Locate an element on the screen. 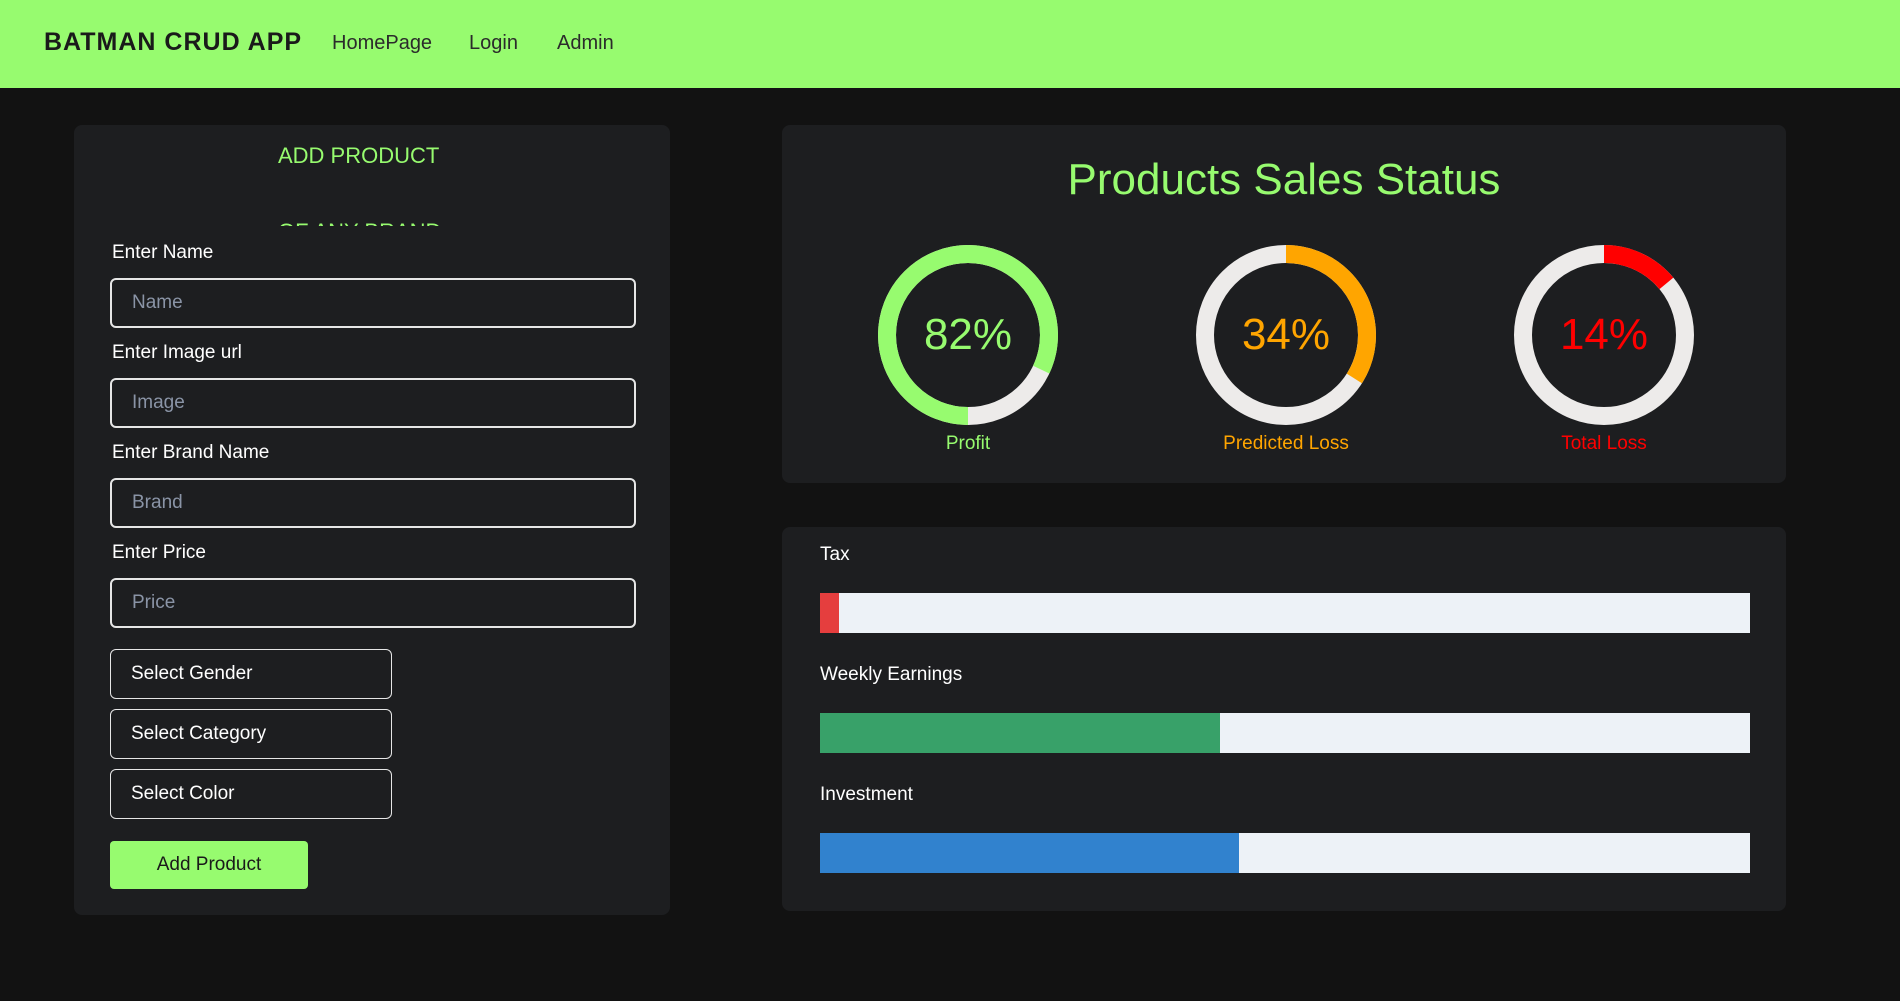 Image resolution: width=1900 pixels, height=1001 pixels. form-subtitle: OF ANY BRAND is located at coordinates (388, 221).